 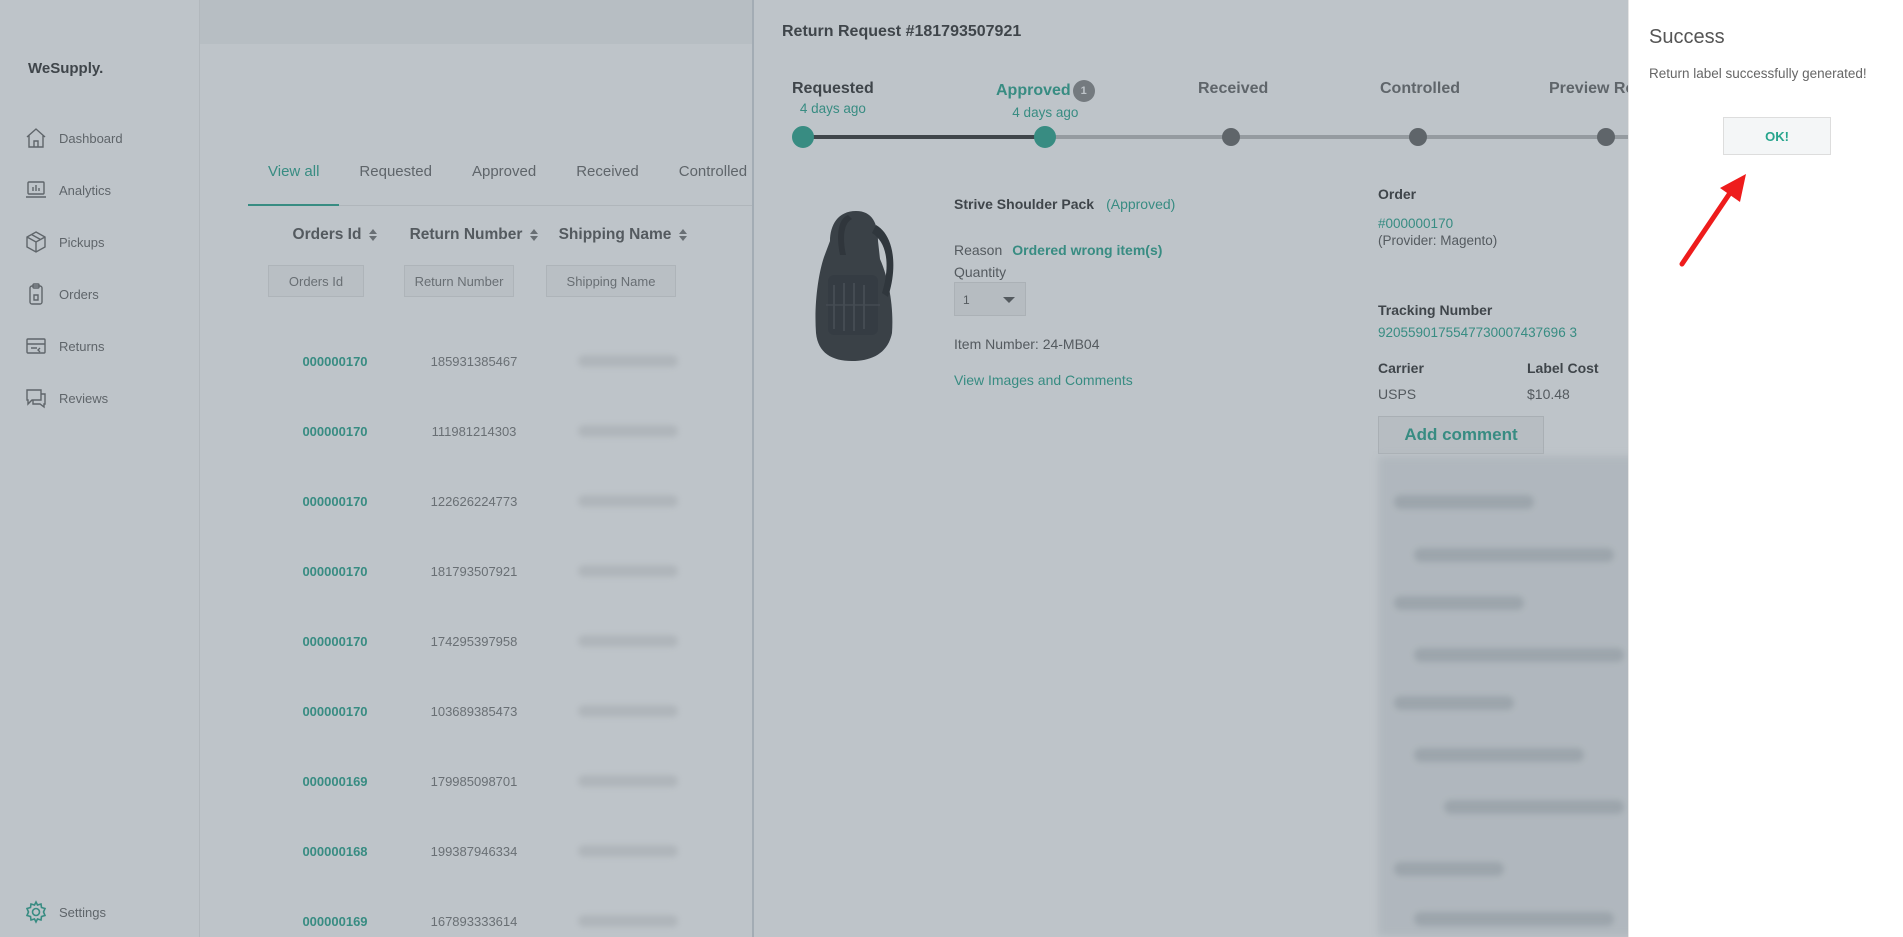 What do you see at coordinates (109, 346) in the screenshot?
I see `sidebar-item-returns: Returns` at bounding box center [109, 346].